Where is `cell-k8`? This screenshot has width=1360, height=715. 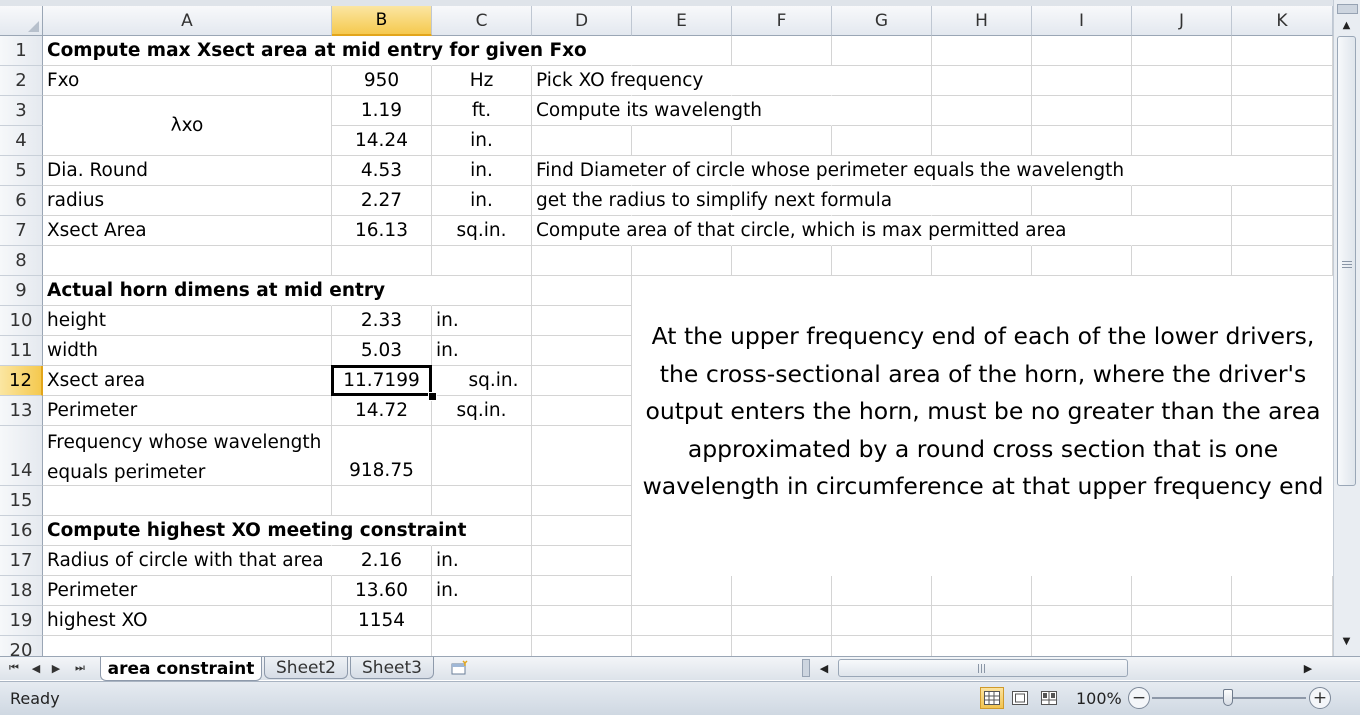
cell-k8 is located at coordinates (1282, 261).